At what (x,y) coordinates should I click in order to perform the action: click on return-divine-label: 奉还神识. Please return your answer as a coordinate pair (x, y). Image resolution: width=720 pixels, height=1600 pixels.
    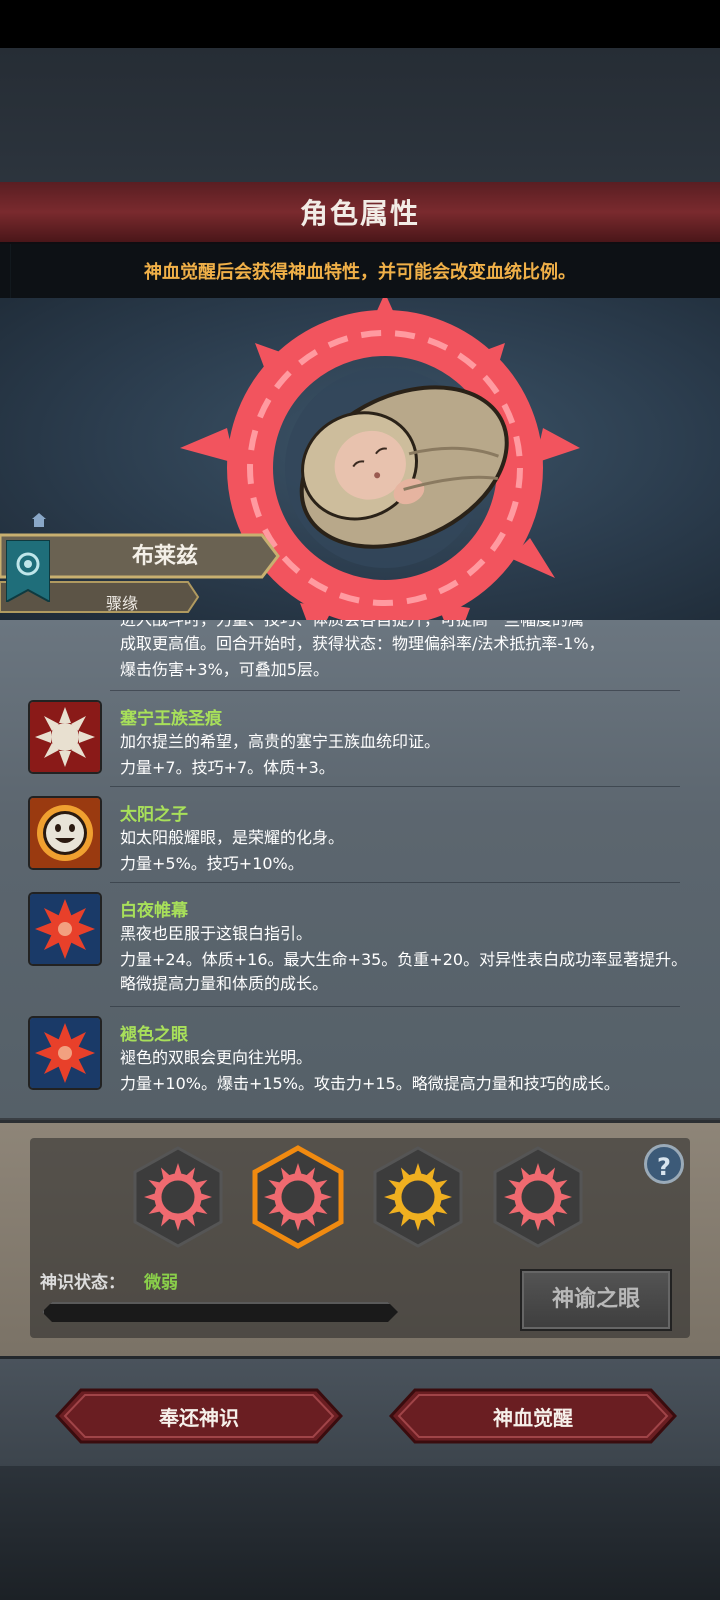
    Looking at the image, I should click on (199, 1418).